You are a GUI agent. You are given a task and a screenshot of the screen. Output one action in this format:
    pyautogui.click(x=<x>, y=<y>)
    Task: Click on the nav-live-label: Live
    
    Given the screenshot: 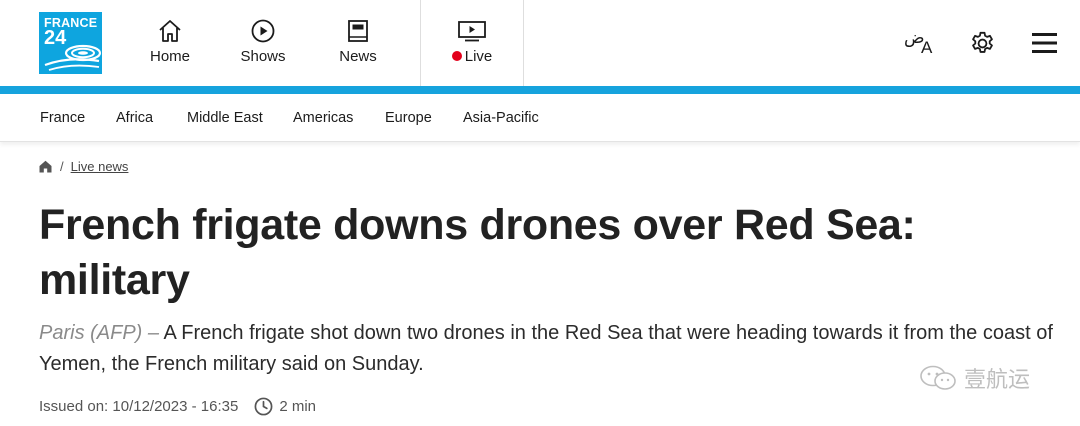 What is the action you would take?
    pyautogui.click(x=472, y=56)
    